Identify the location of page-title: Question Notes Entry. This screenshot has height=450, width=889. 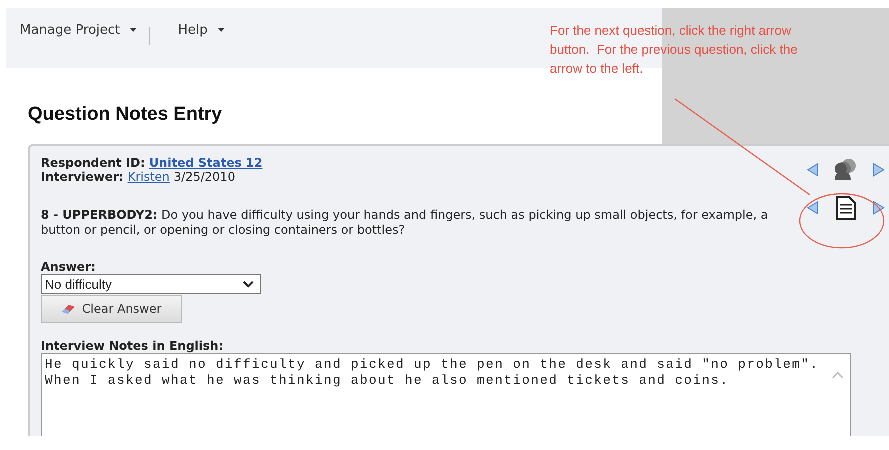
(126, 115).